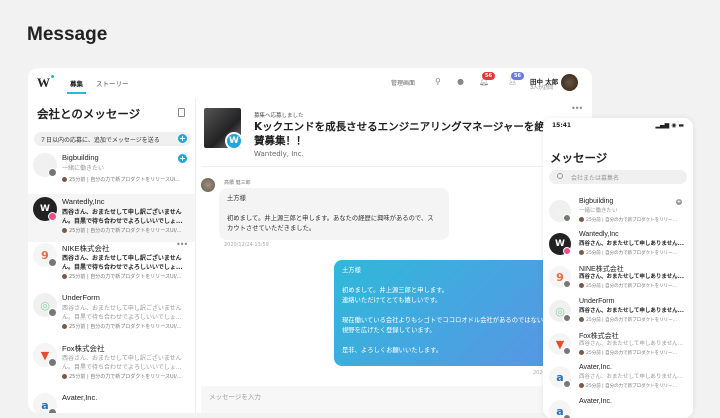 The width and height of the screenshot is (720, 418). Describe the element at coordinates (76, 86) in the screenshot. I see `tab-recruit: 募集` at that location.